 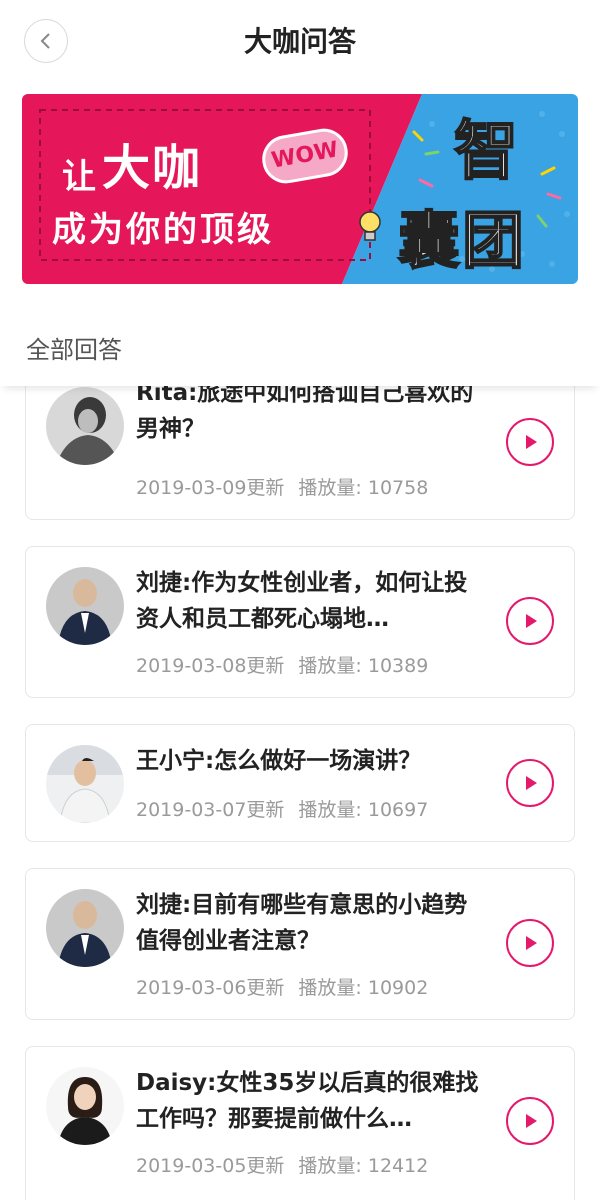 What do you see at coordinates (311, 416) in the screenshot?
I see `question-title: Rita:旅途中如何搭讪自己喜欢的男神？` at bounding box center [311, 416].